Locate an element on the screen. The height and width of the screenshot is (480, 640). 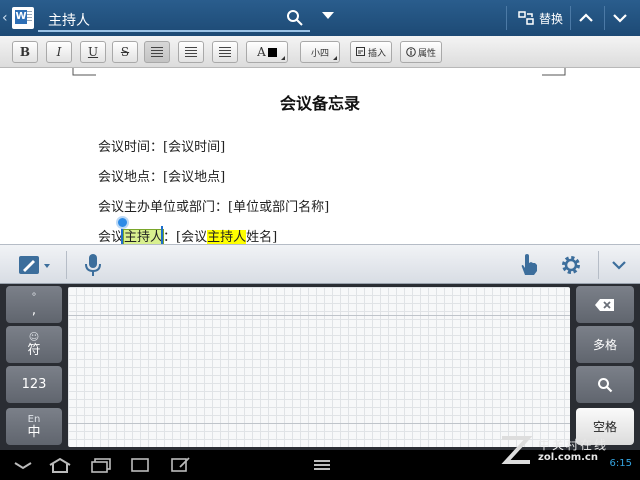
menu-icon is located at coordinates (322, 465).